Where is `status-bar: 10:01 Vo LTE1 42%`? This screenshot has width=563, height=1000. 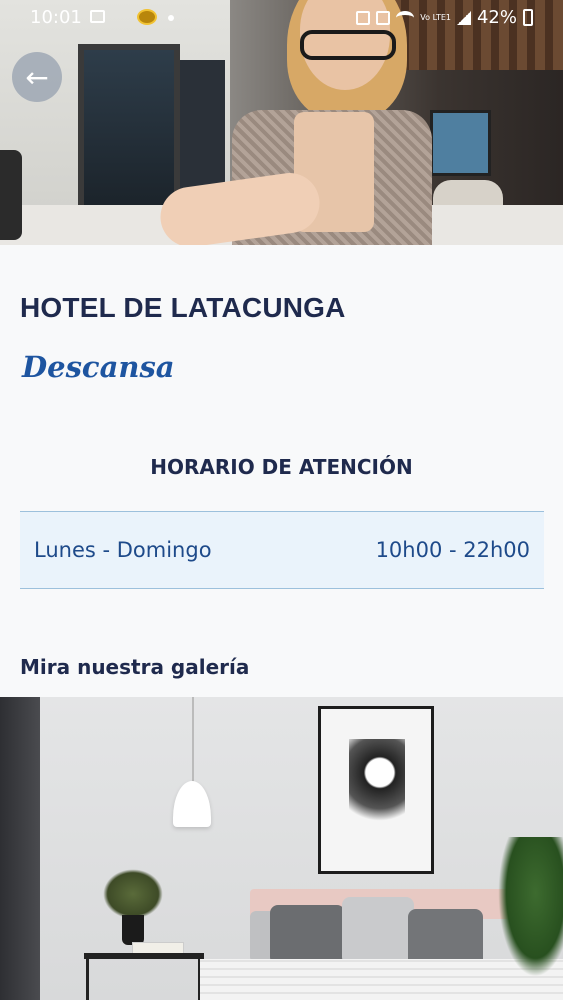 status-bar: 10:01 Vo LTE1 42% is located at coordinates (281, 18).